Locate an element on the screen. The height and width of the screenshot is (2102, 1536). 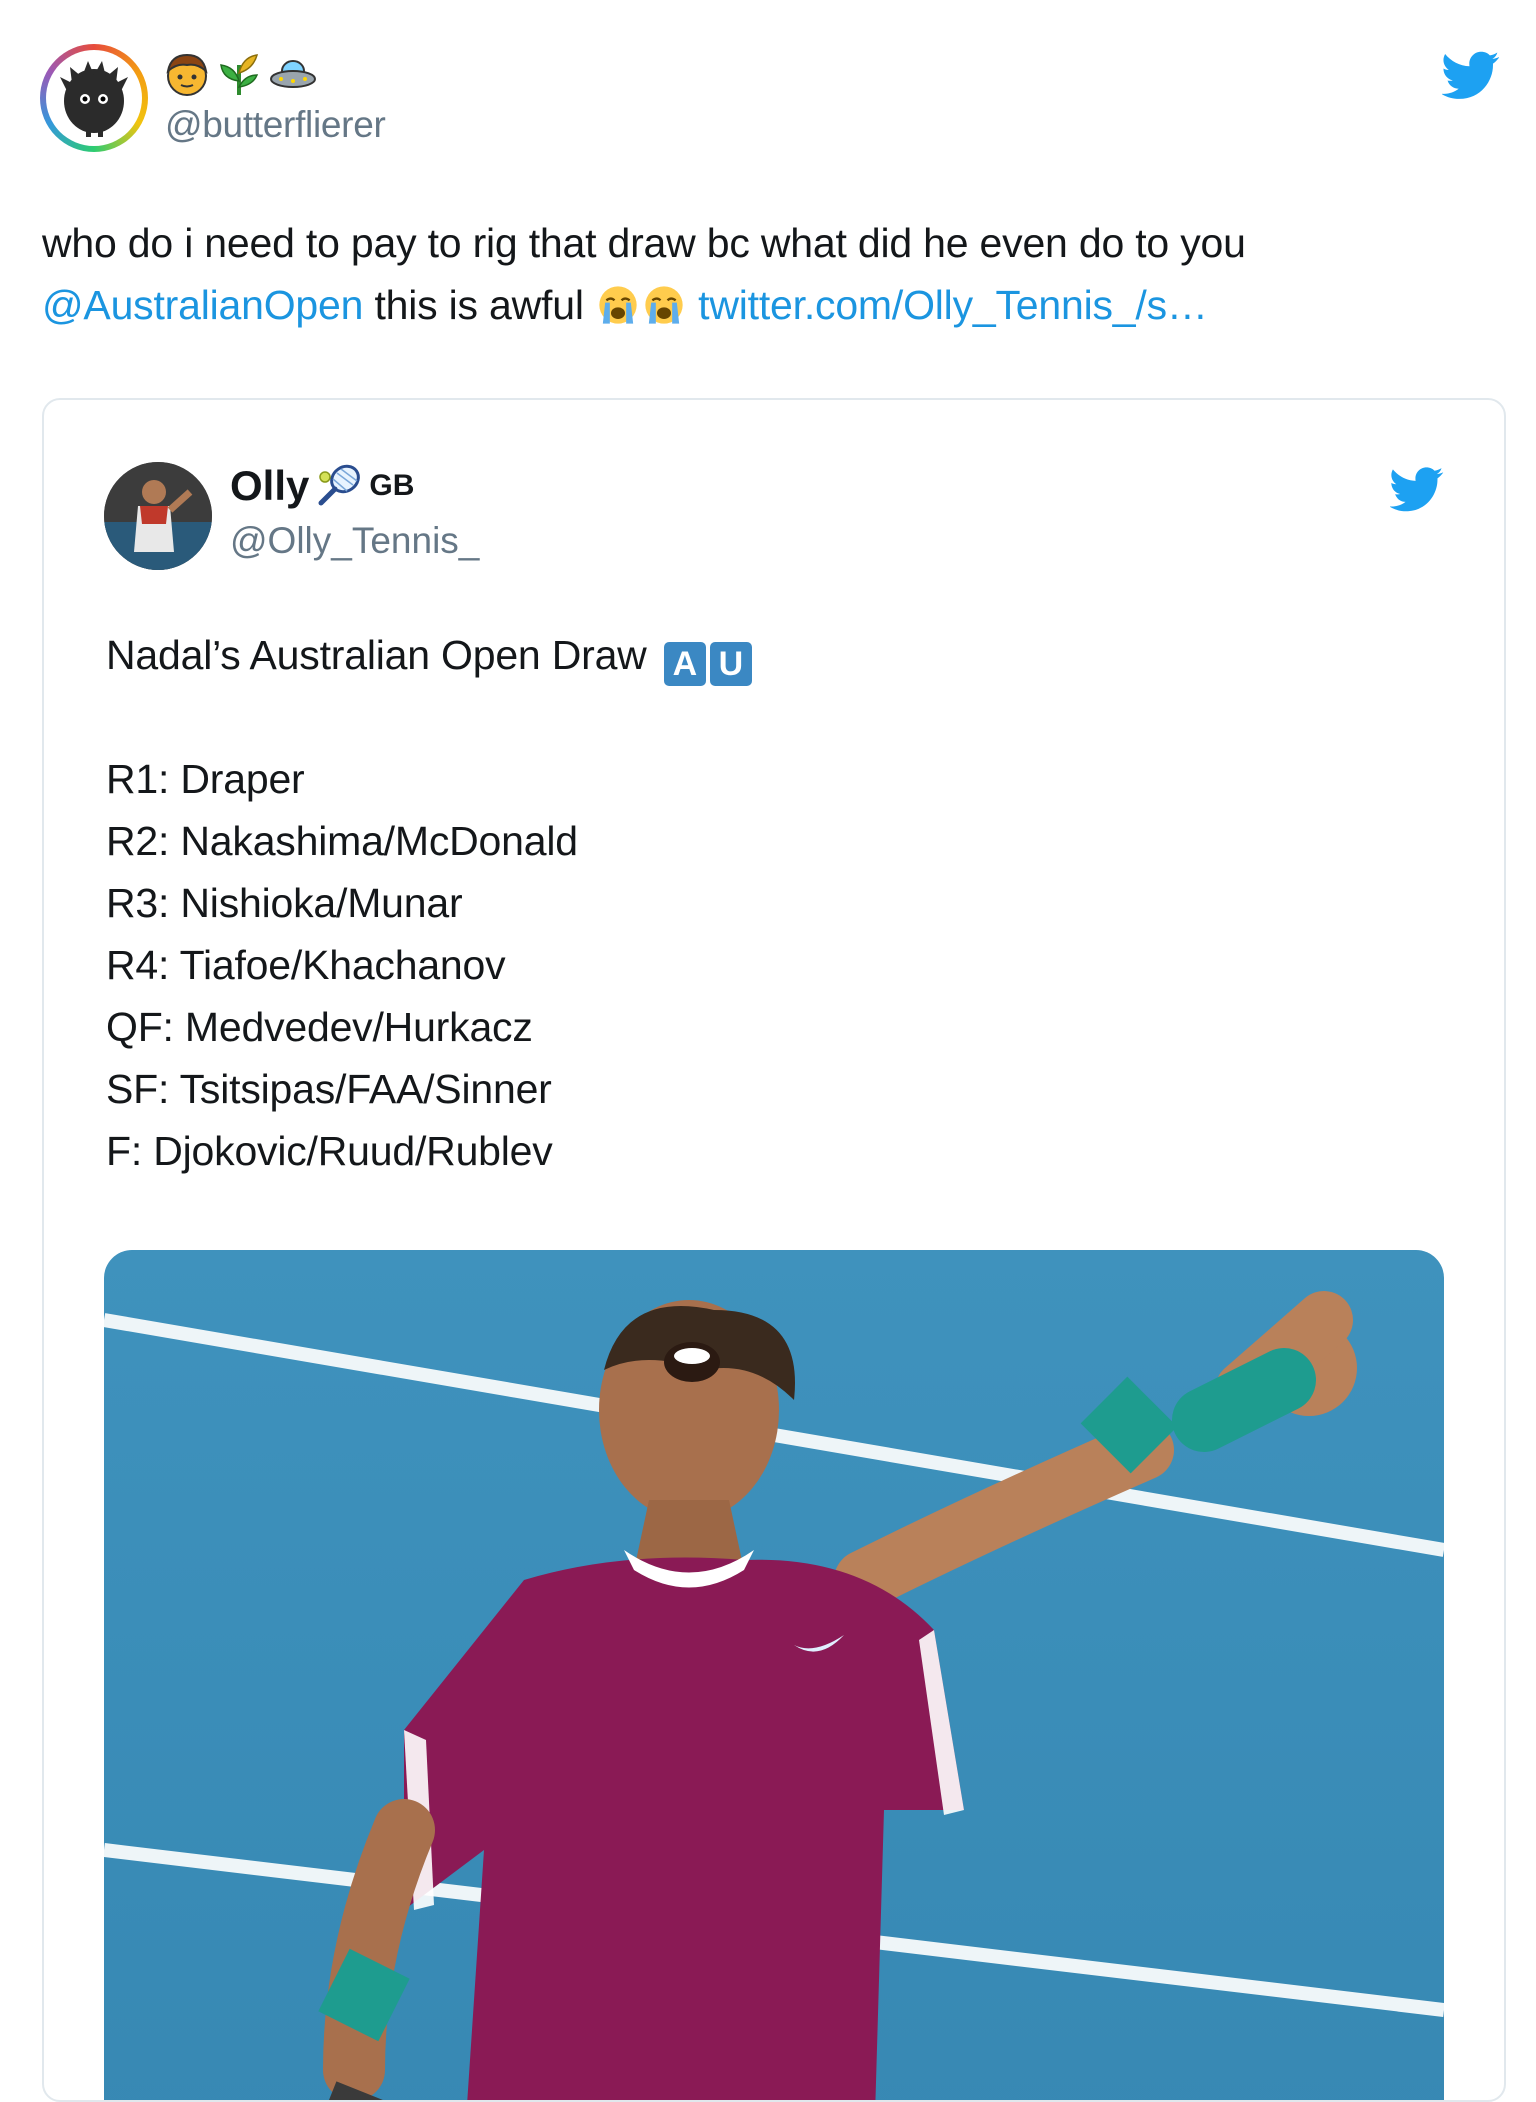
quoted-avatar-photo is located at coordinates (158, 516).